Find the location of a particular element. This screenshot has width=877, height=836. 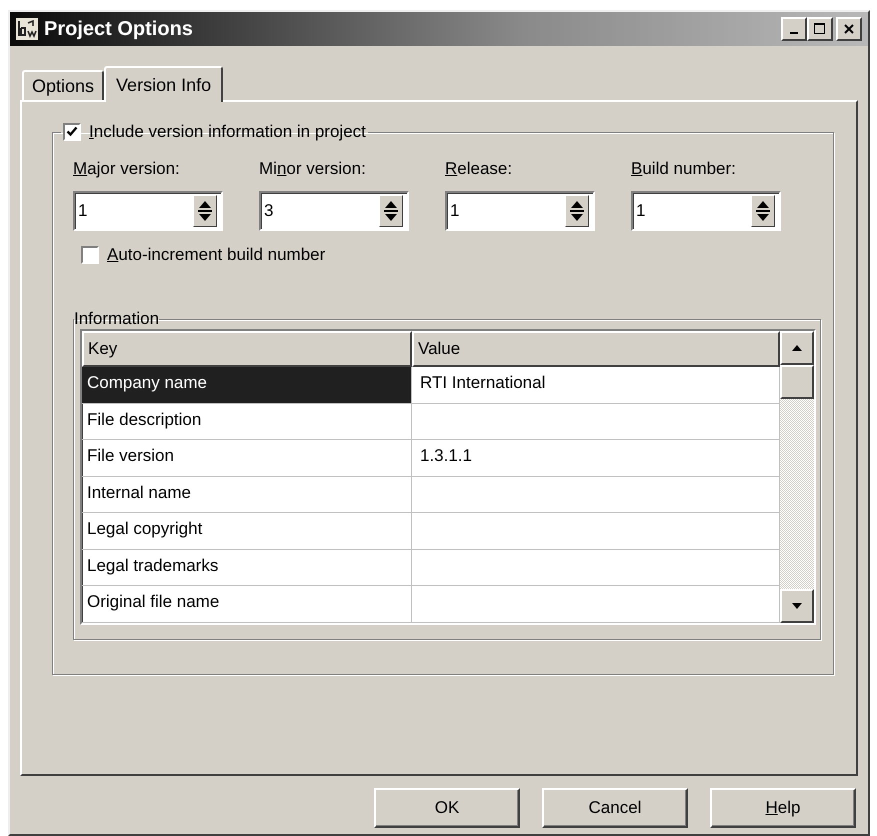

column-header: Value is located at coordinates (596, 349).